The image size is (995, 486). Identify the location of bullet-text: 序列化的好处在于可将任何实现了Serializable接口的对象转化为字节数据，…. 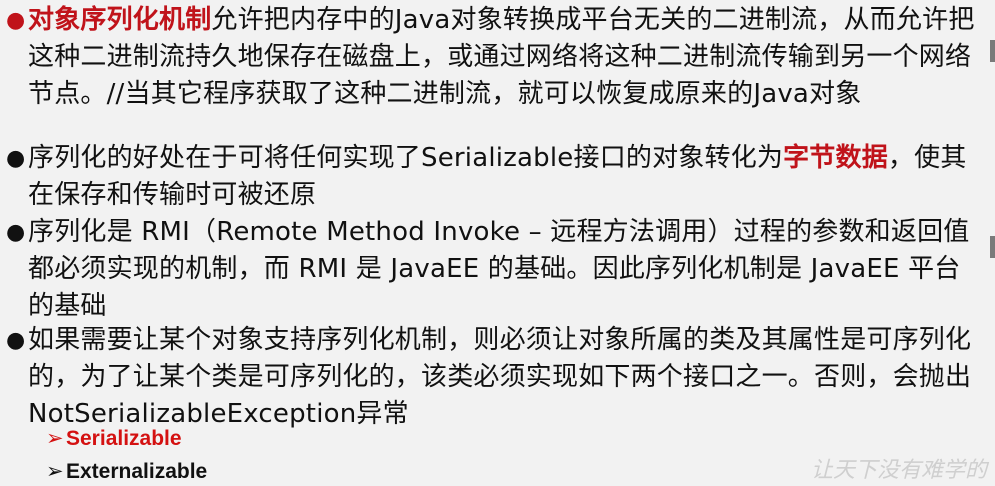
(507, 177).